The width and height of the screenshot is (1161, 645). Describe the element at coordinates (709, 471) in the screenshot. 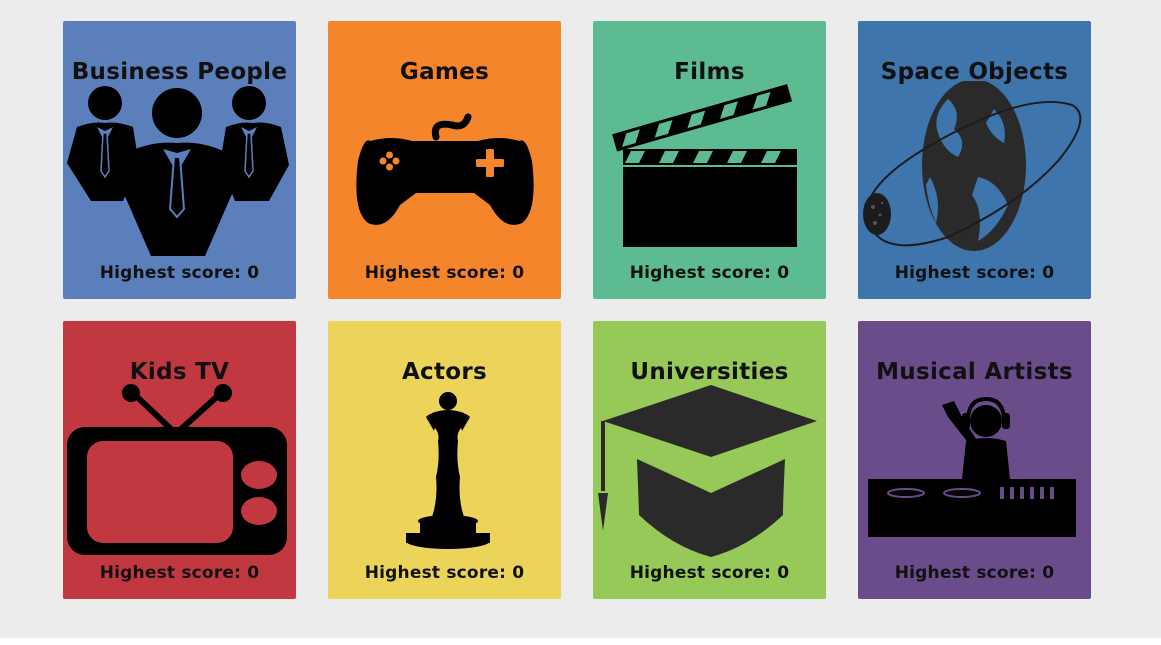

I see `graduation-cap-icon` at that location.